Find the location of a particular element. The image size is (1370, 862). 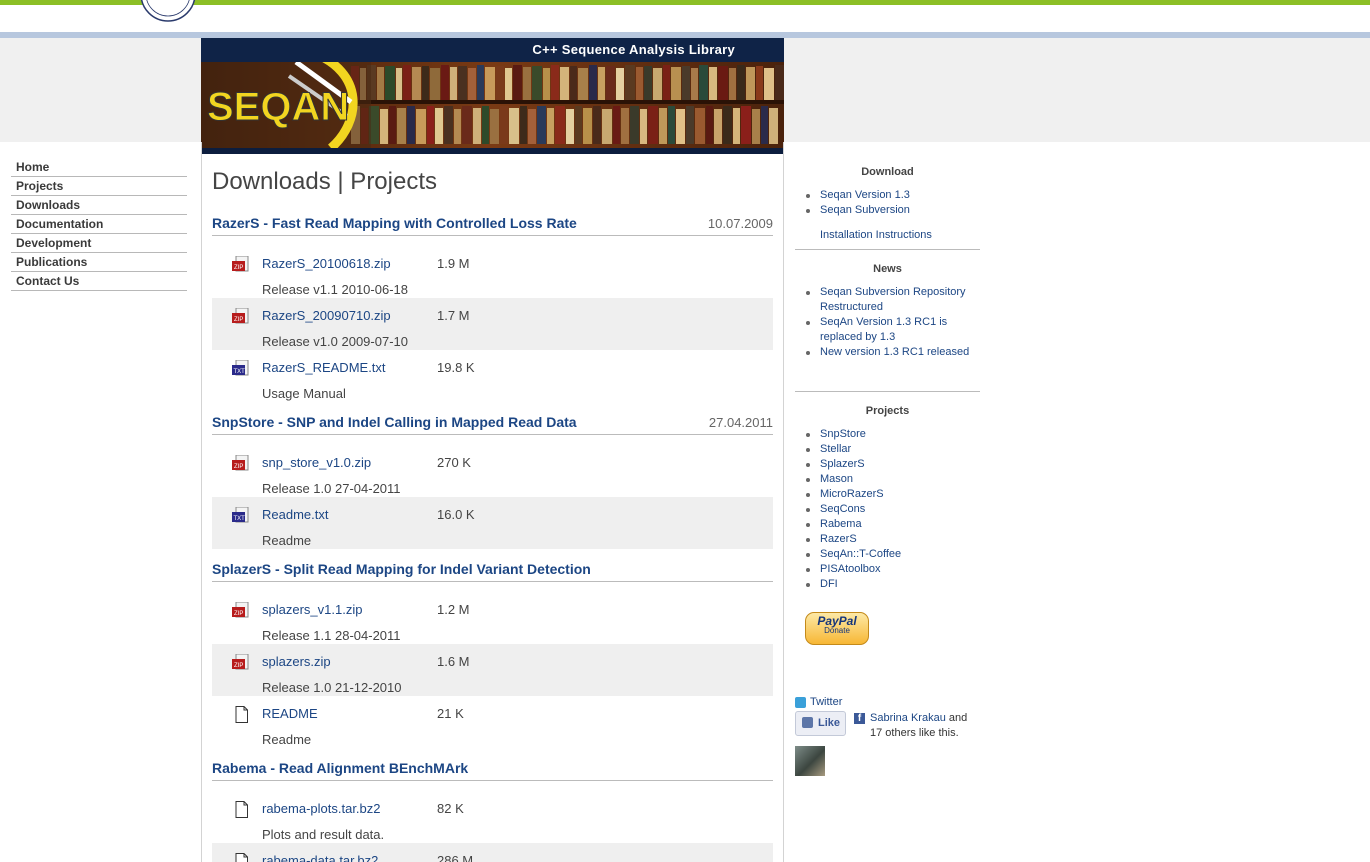

list-item: Stellar is located at coordinates (887, 449).